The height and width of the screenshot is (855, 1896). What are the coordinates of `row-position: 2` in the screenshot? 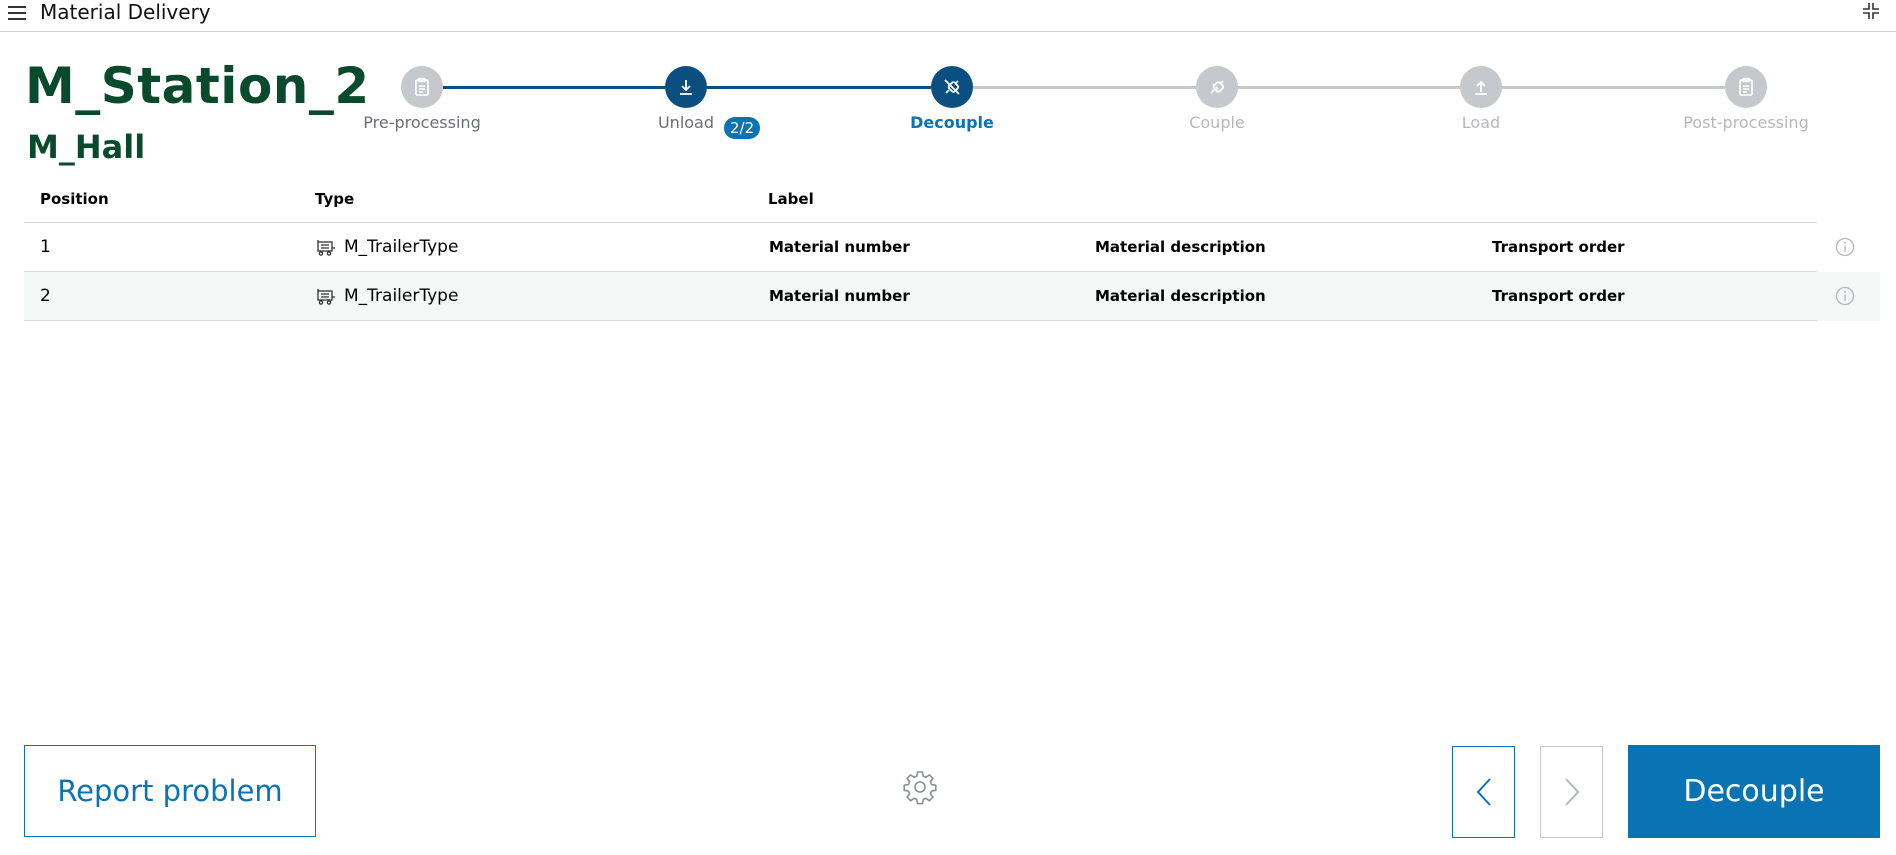 It's located at (45, 296).